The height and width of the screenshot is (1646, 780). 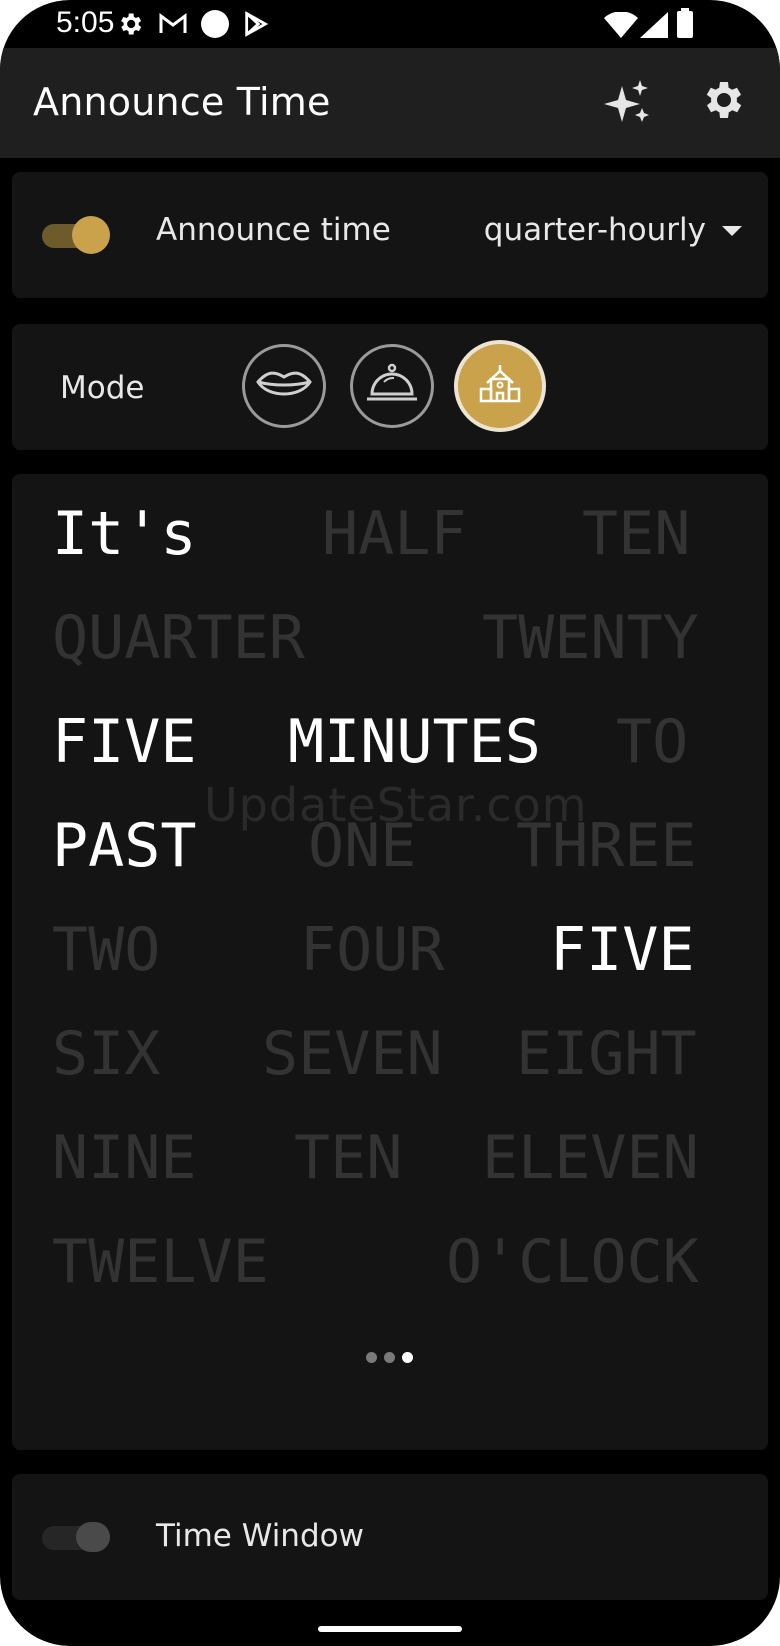 I want to click on mode-school-button, so click(x=500, y=386).